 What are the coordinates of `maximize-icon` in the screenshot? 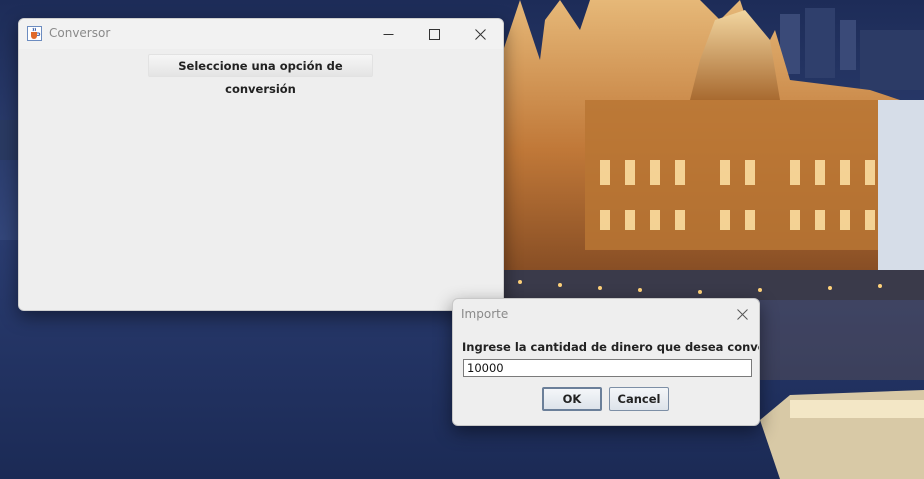 It's located at (434, 34).